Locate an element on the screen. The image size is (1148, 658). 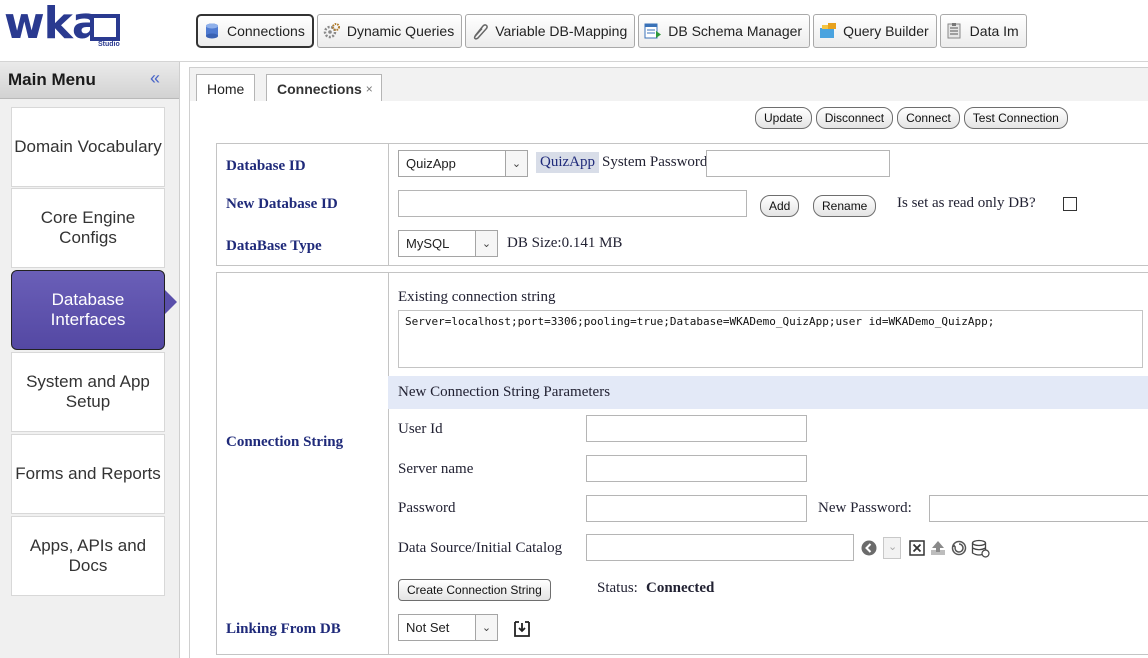
close-tab-icon: × is located at coordinates (369, 89).